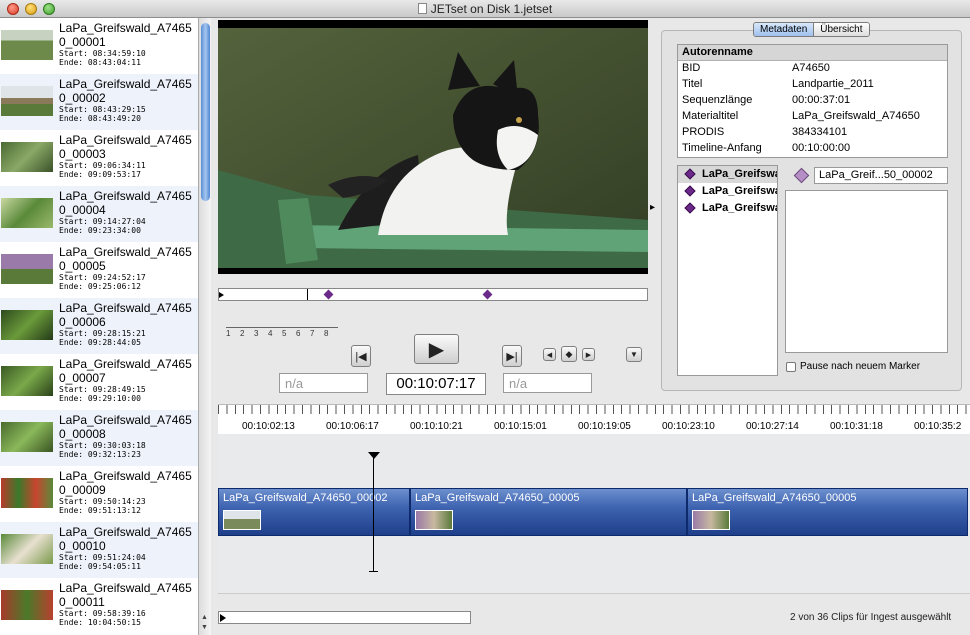 The image size is (970, 635). Describe the element at coordinates (204, 617) in the screenshot. I see `scroll-up-arrow-icon: ▲` at that location.